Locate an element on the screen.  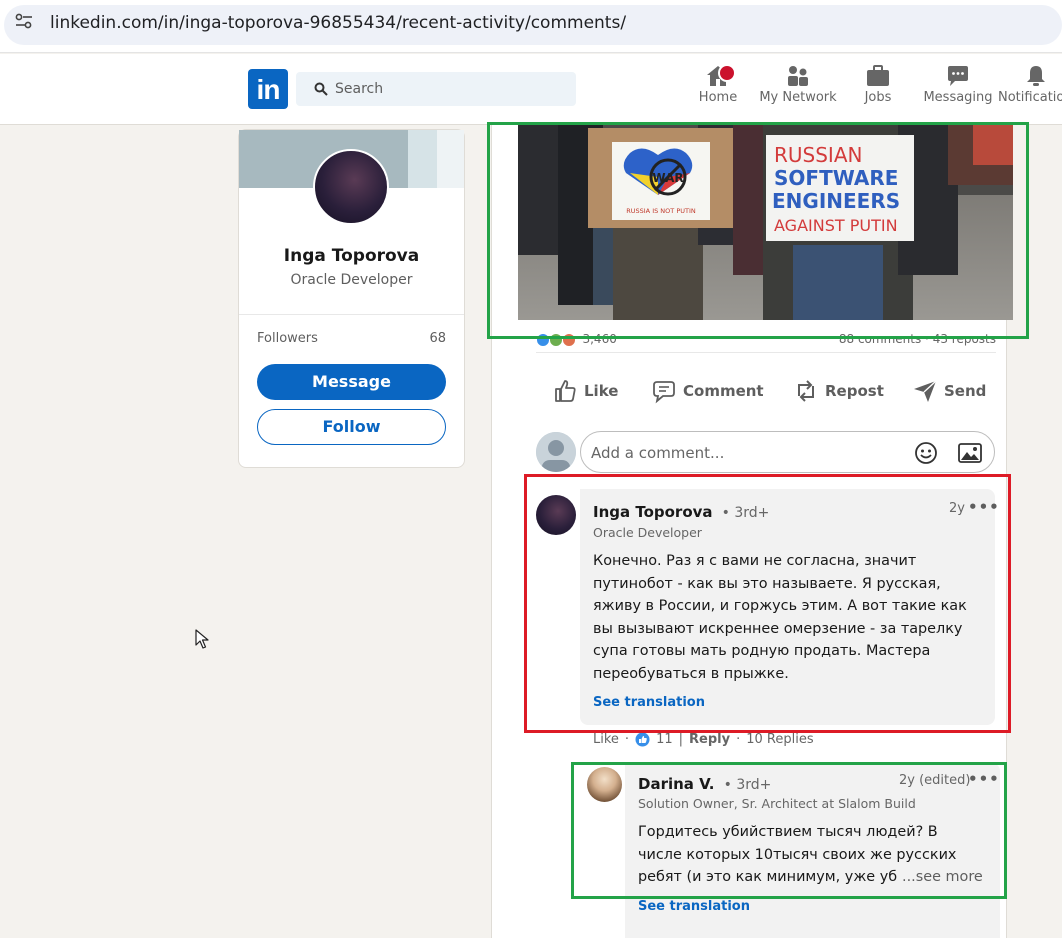
search-icon is located at coordinates (321, 89).